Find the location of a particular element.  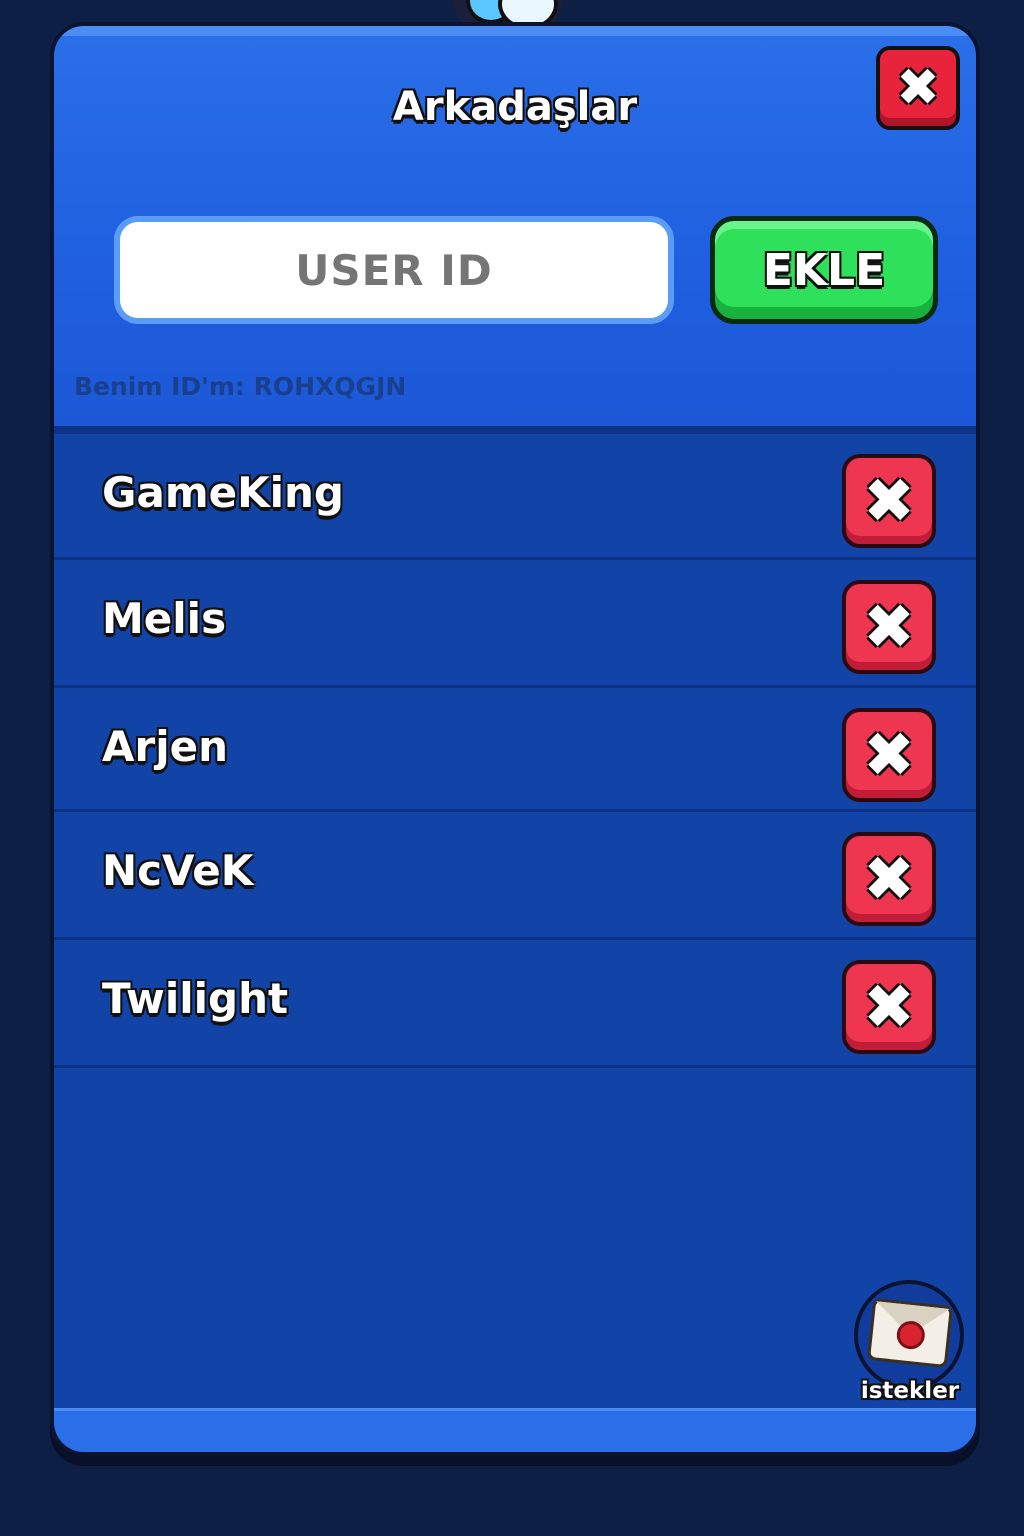

dialog-title: Arkadaşlar is located at coordinates (515, 107).